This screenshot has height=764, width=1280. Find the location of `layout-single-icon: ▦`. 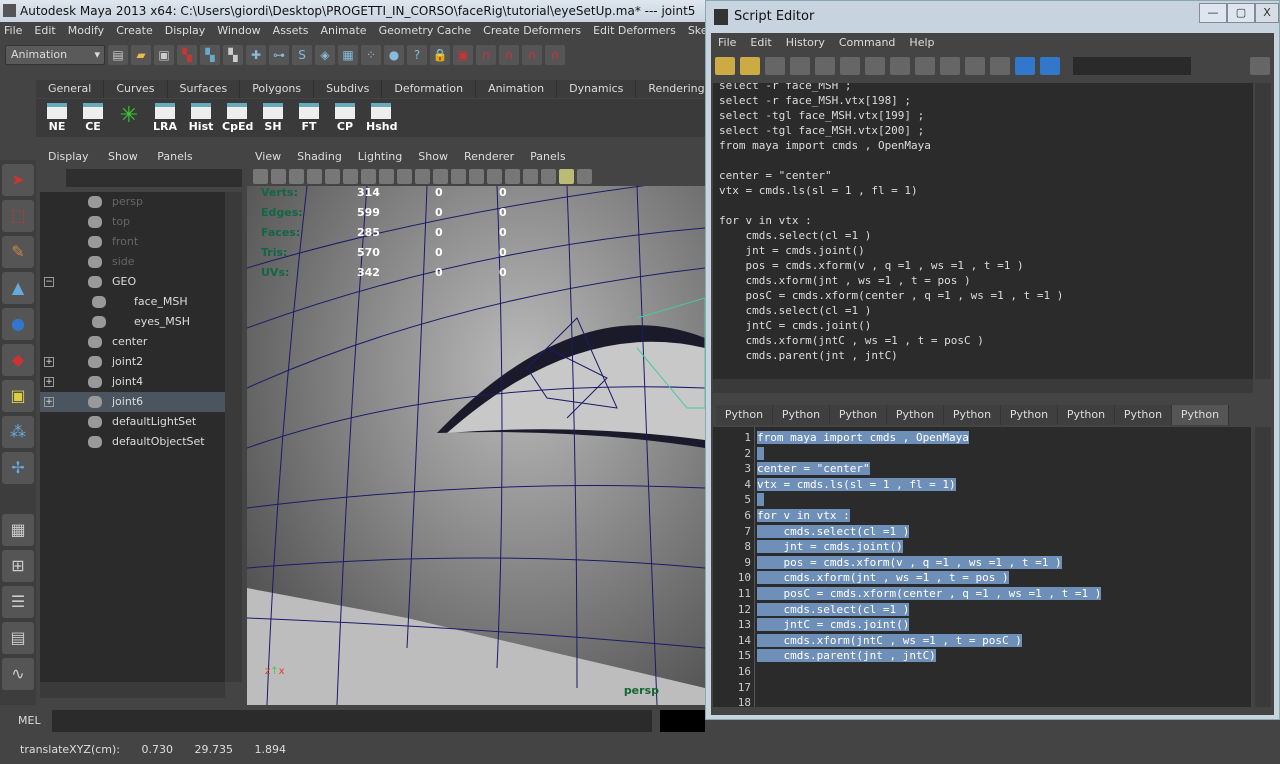

layout-single-icon: ▦ is located at coordinates (18, 530).